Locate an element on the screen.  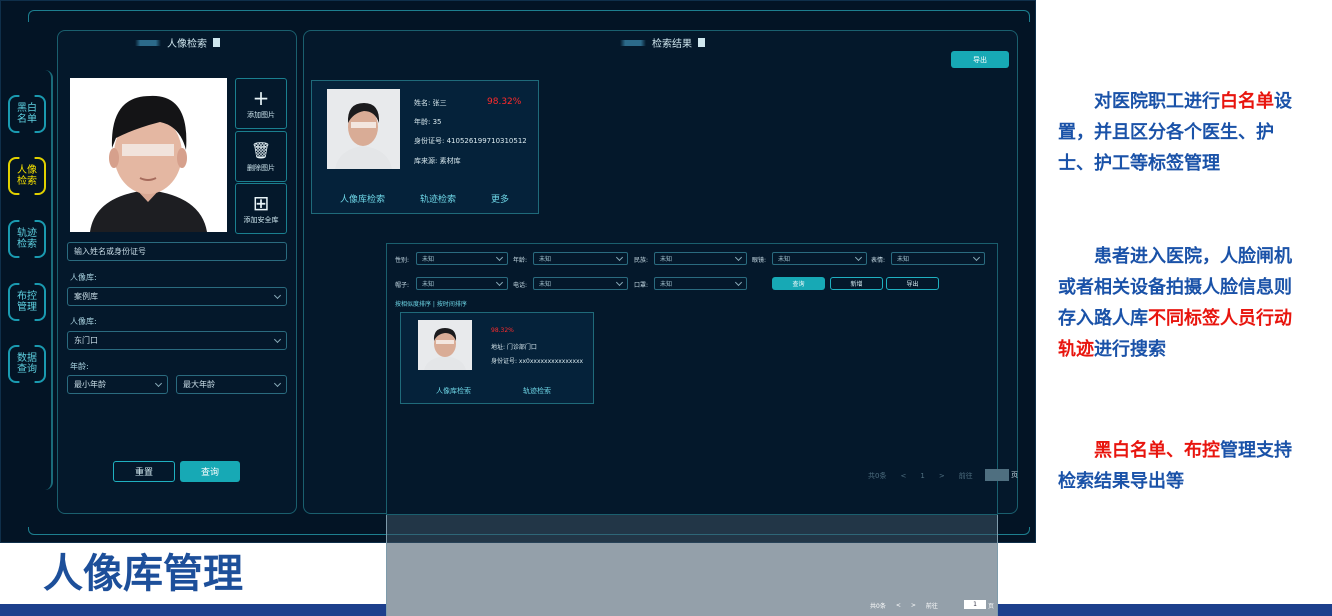
more-link: 更多 is located at coordinates (500, 198).